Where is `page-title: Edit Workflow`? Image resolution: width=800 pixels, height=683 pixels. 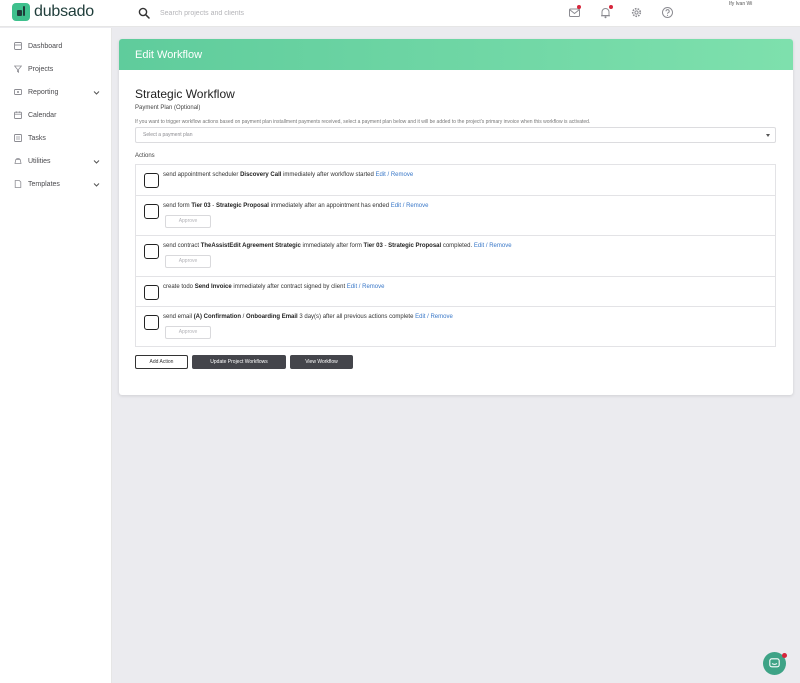
page-title: Edit Workflow is located at coordinates (169, 55).